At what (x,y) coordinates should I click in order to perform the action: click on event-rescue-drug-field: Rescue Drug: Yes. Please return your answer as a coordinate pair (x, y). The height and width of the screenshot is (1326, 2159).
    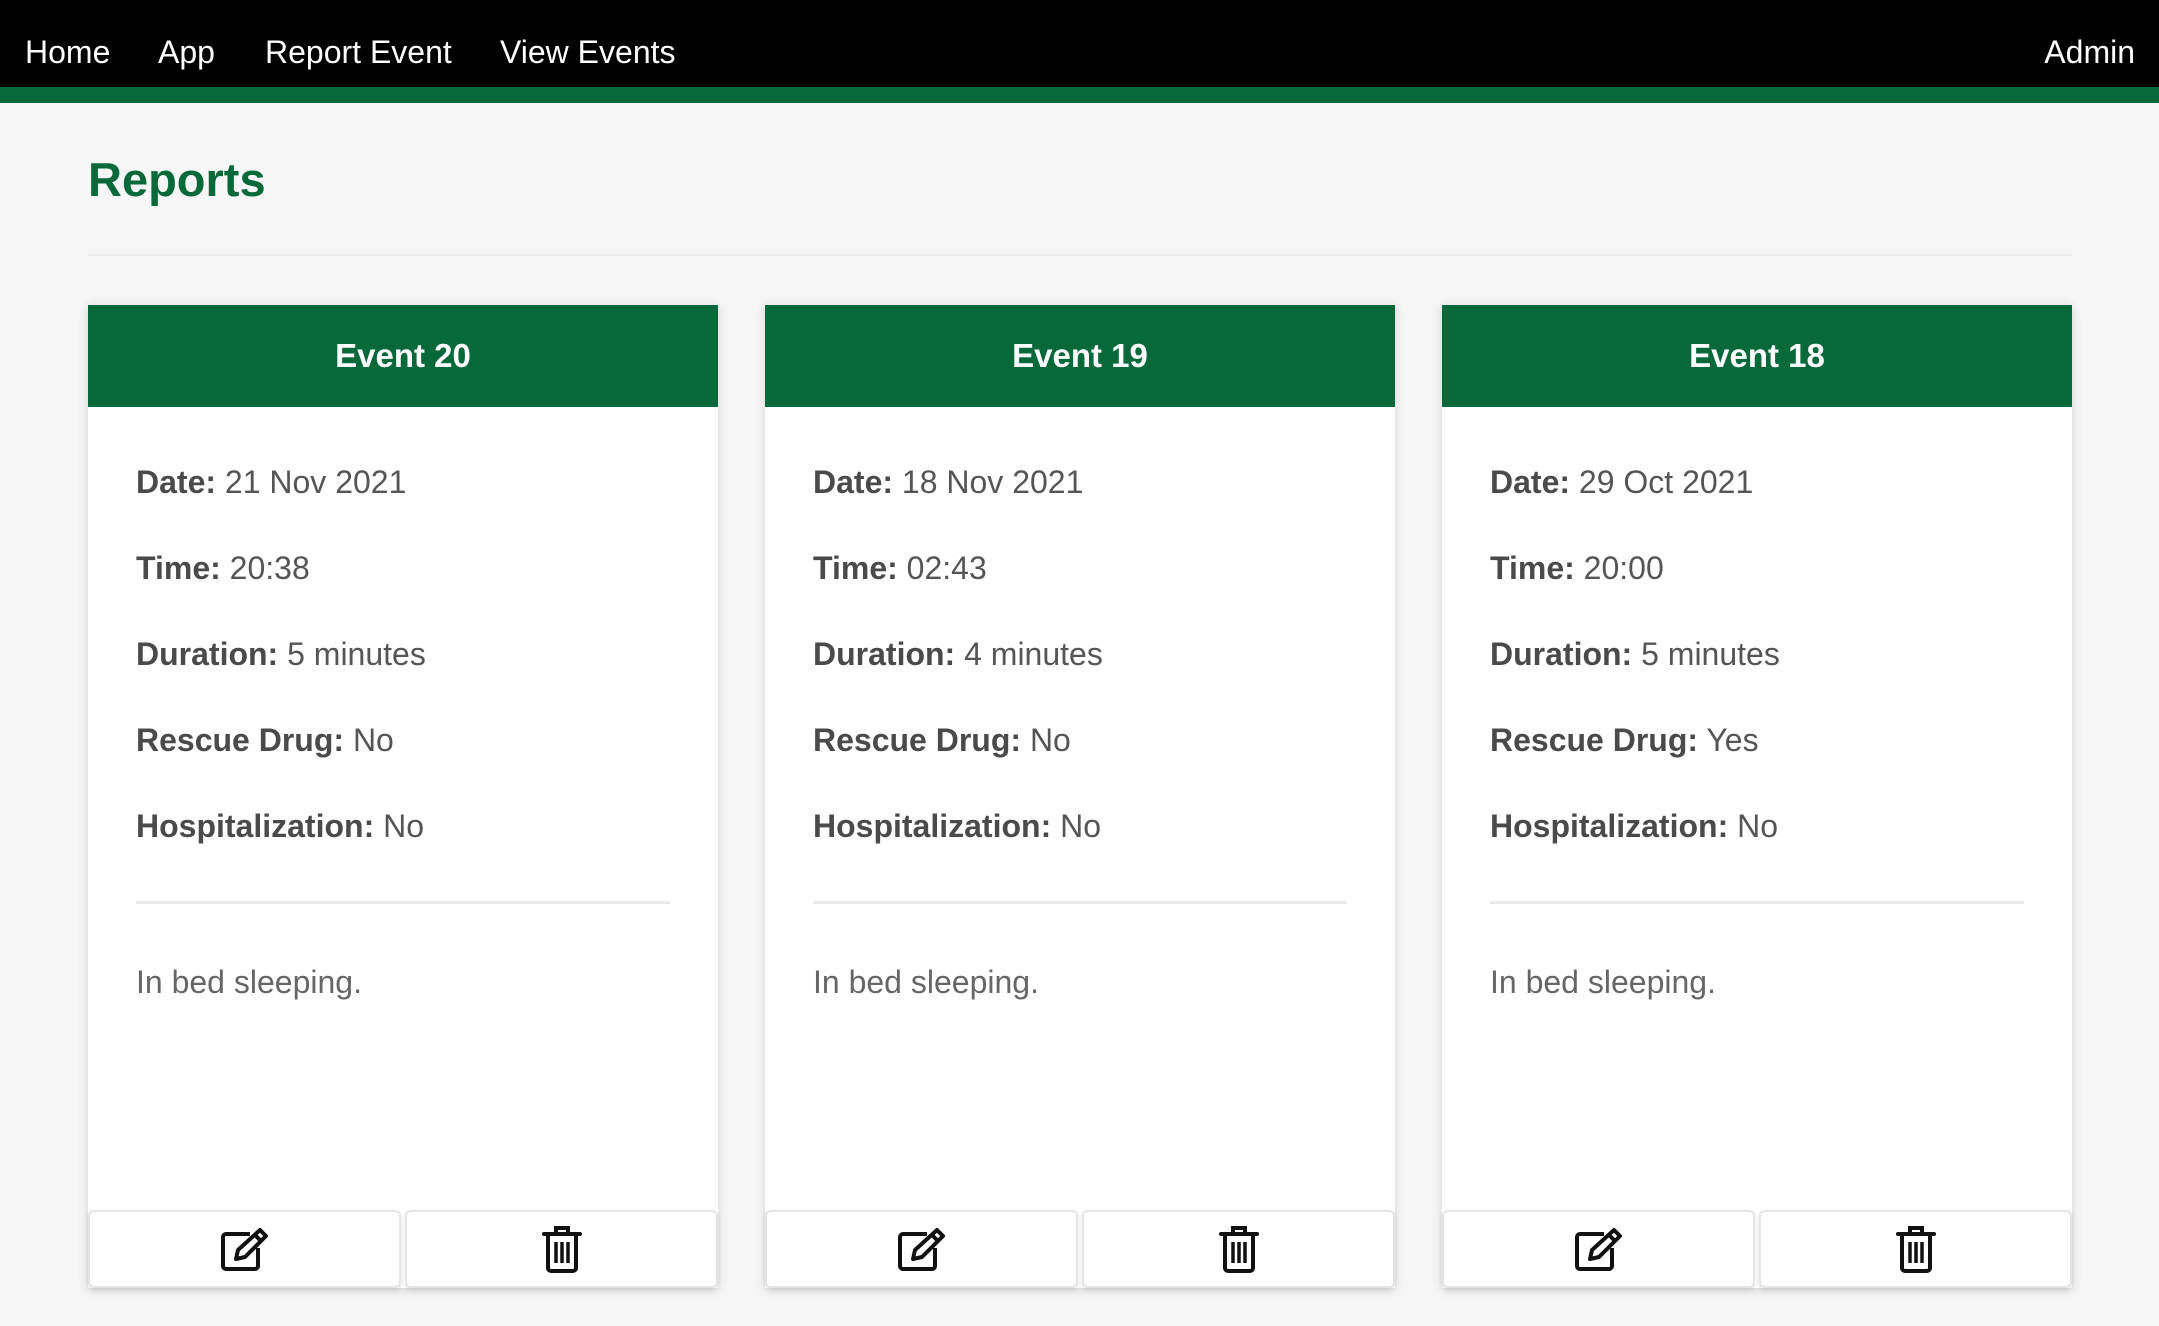
    Looking at the image, I should click on (1624, 740).